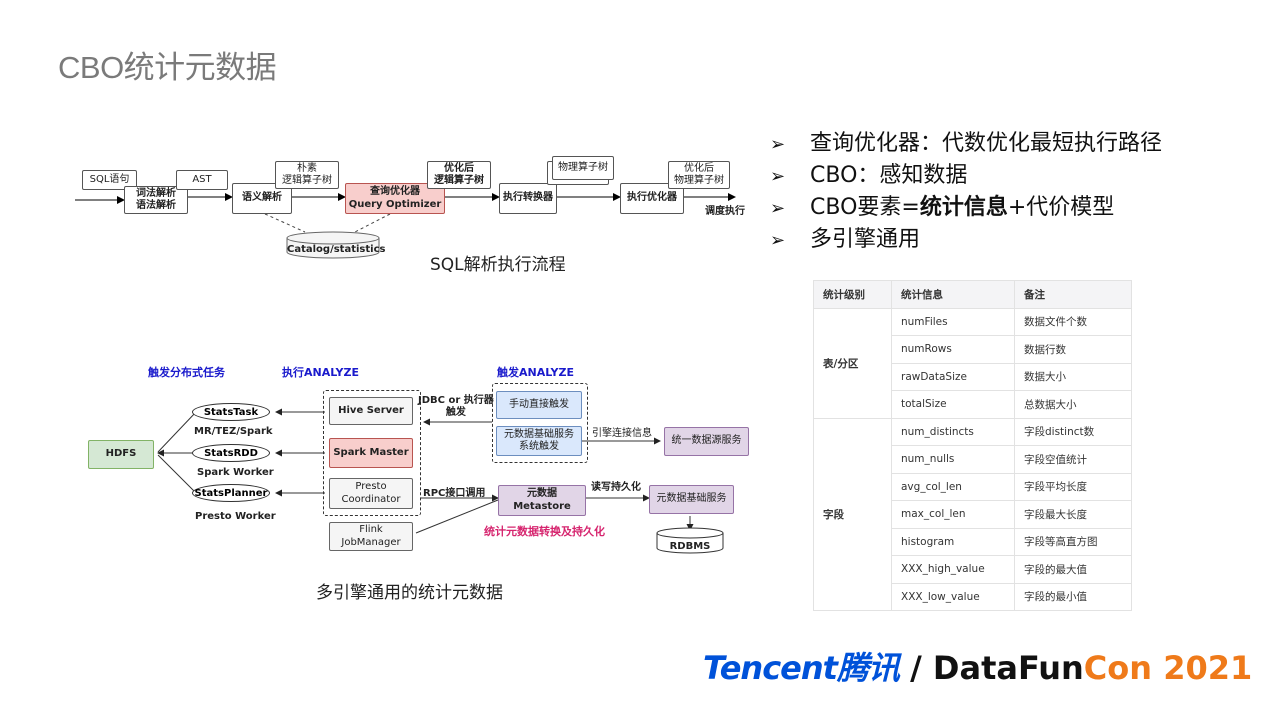 The image size is (1280, 720). I want to click on table-header-row: 统计级别 统计信息 备注, so click(972, 294).